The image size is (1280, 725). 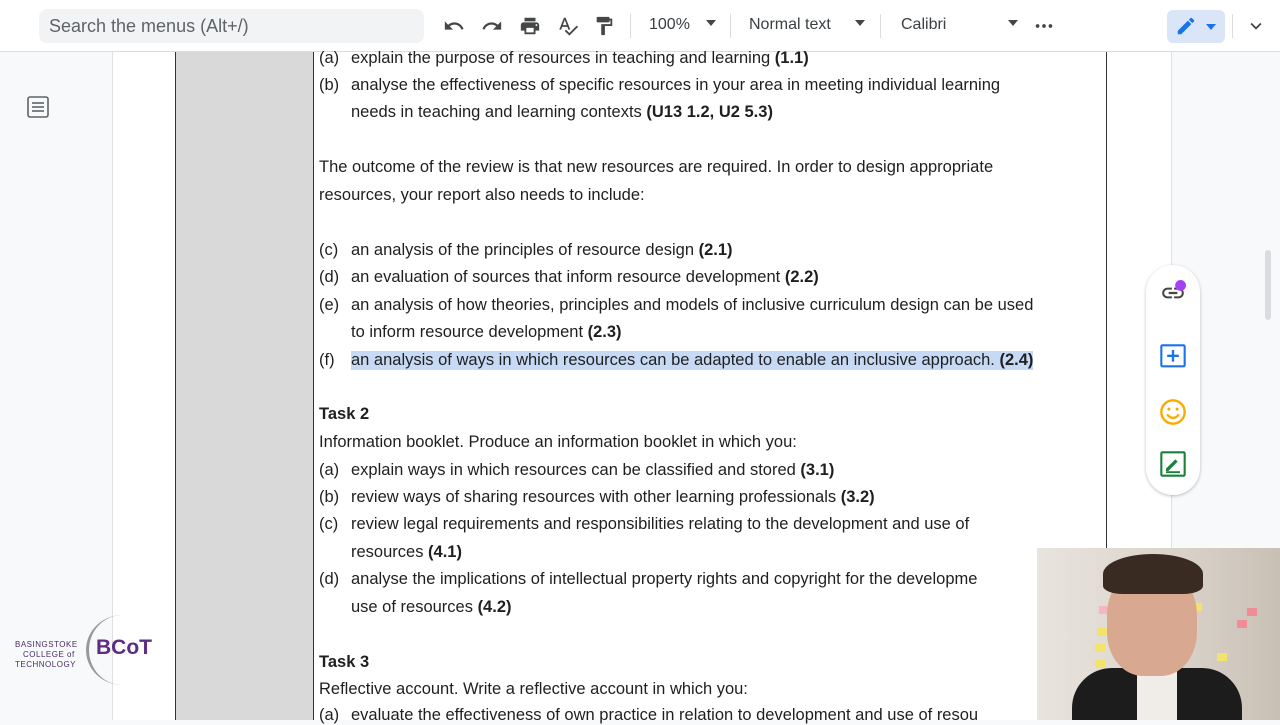 I want to click on style-select: Normal text, so click(x=790, y=25).